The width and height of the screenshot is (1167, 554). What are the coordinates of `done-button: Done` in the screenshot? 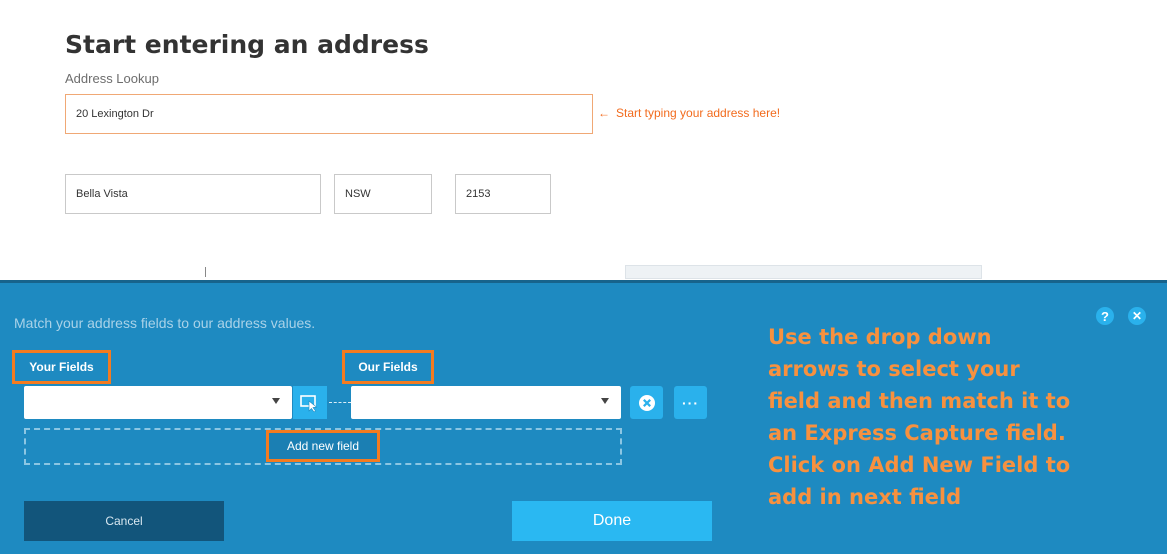 It's located at (612, 521).